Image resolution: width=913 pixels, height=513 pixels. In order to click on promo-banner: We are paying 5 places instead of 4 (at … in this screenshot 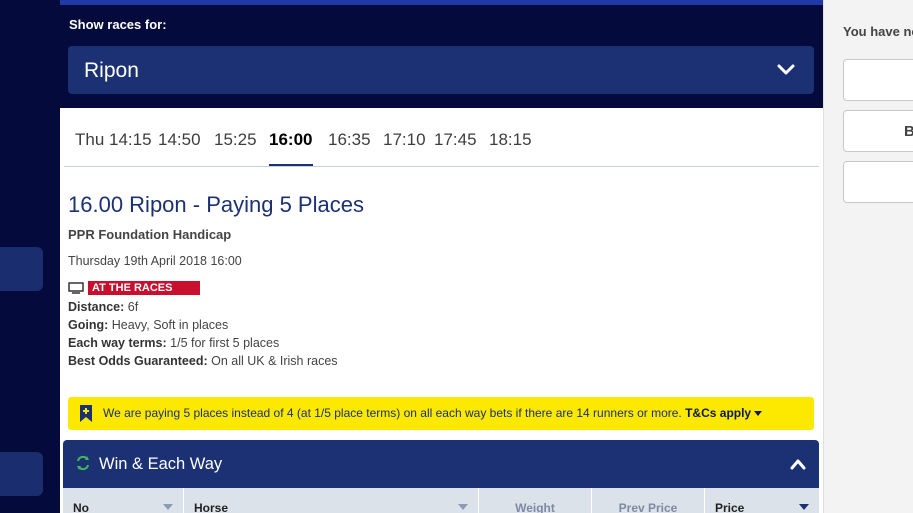, I will do `click(441, 413)`.